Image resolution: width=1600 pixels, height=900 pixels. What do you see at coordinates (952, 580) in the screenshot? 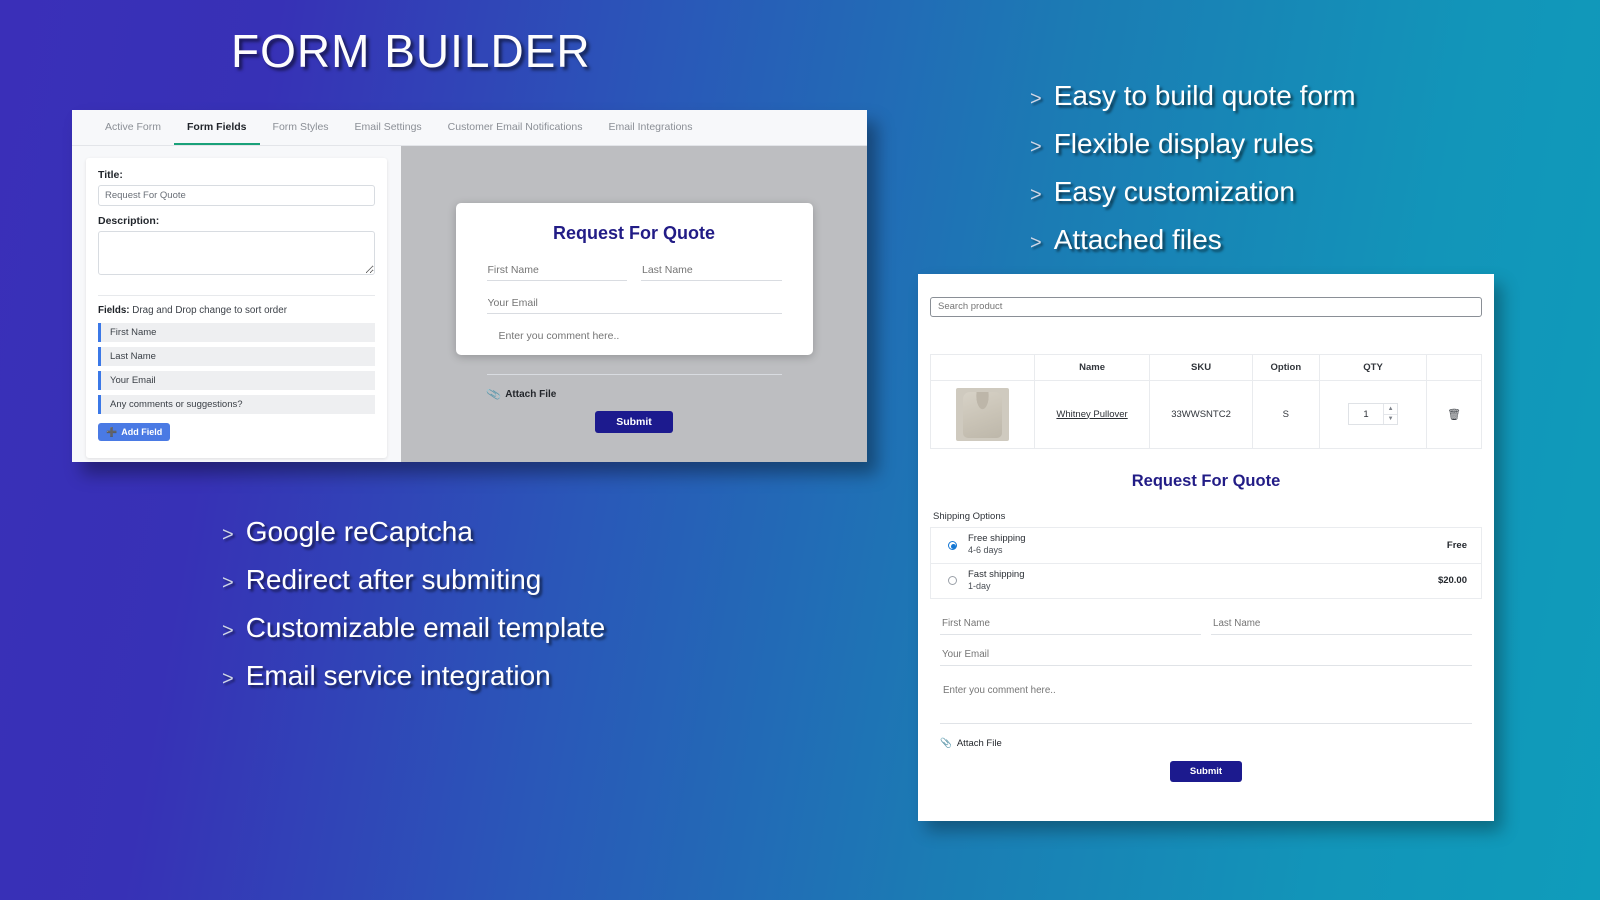
I see `radio-unselected-icon` at bounding box center [952, 580].